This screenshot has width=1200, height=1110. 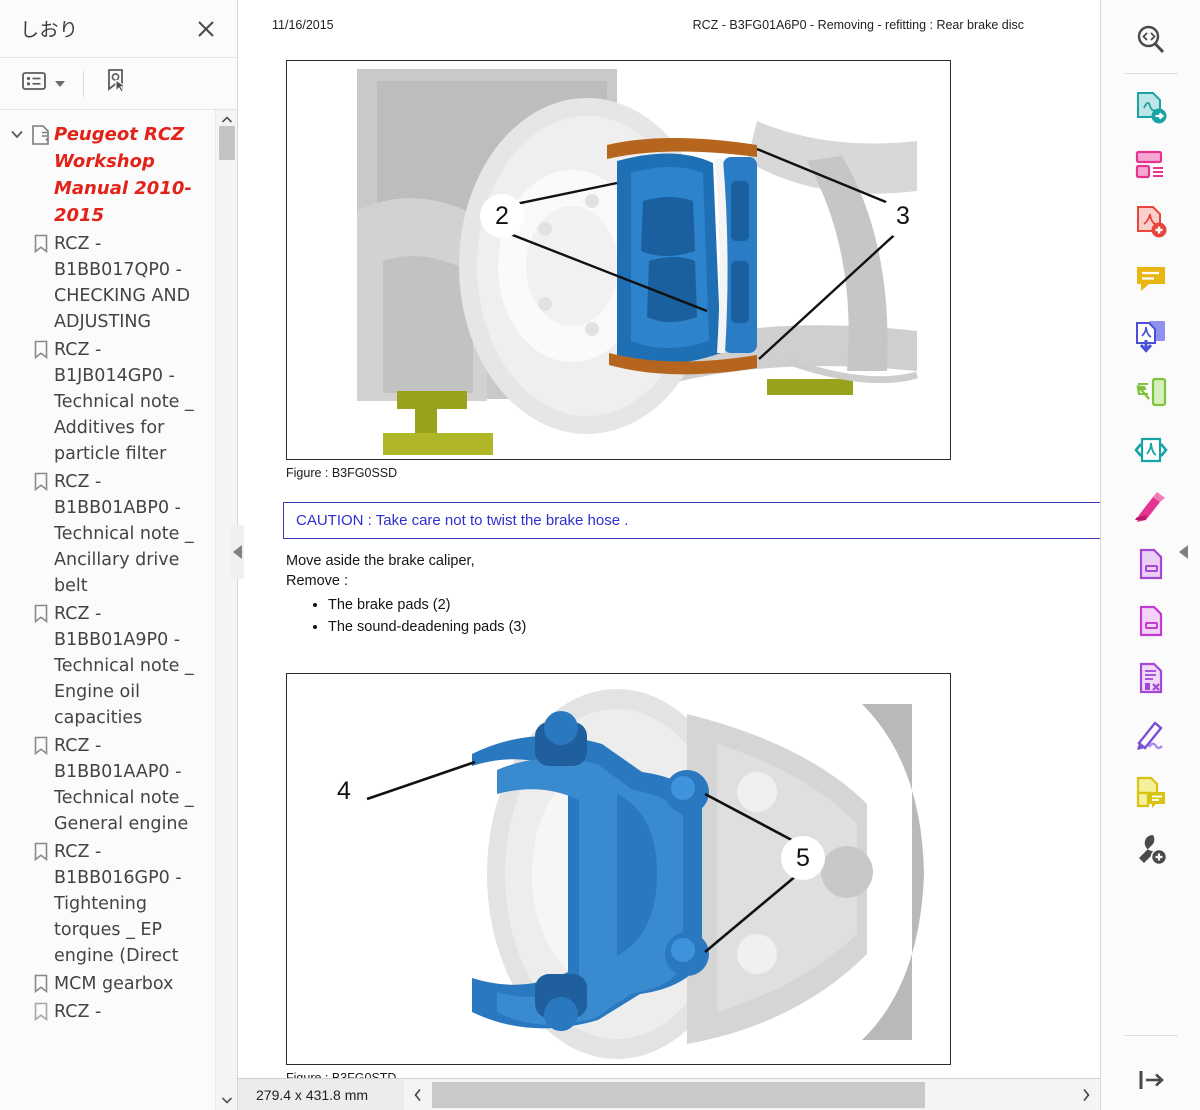 What do you see at coordinates (108, 1012) in the screenshot?
I see `bookmark-item: RCZ -` at bounding box center [108, 1012].